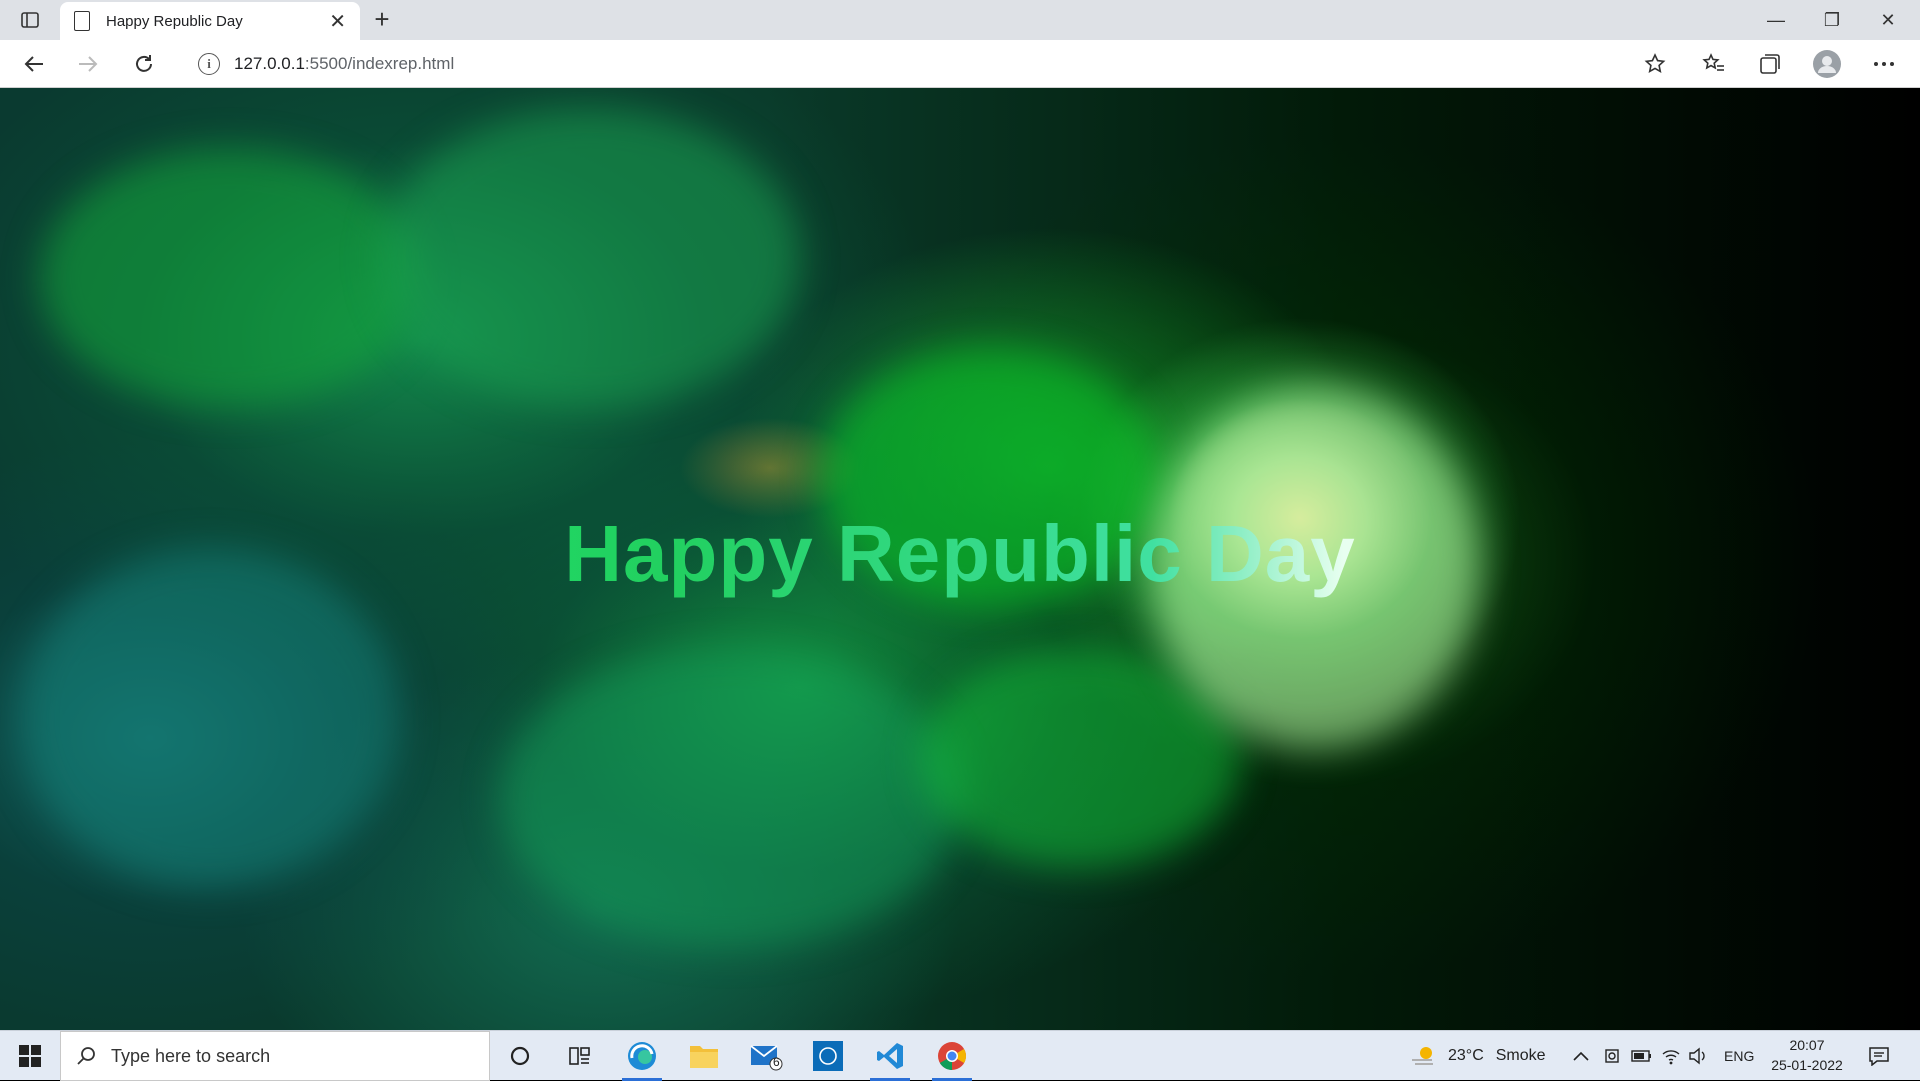  I want to click on restore-button: ❐, so click(1832, 20).